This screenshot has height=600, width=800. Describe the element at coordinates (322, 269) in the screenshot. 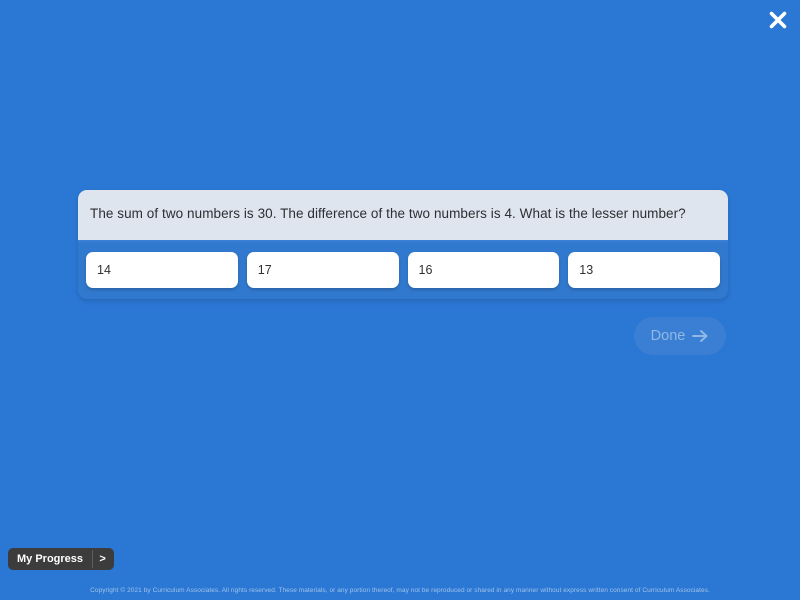

I see `answer-option-2: 17` at that location.